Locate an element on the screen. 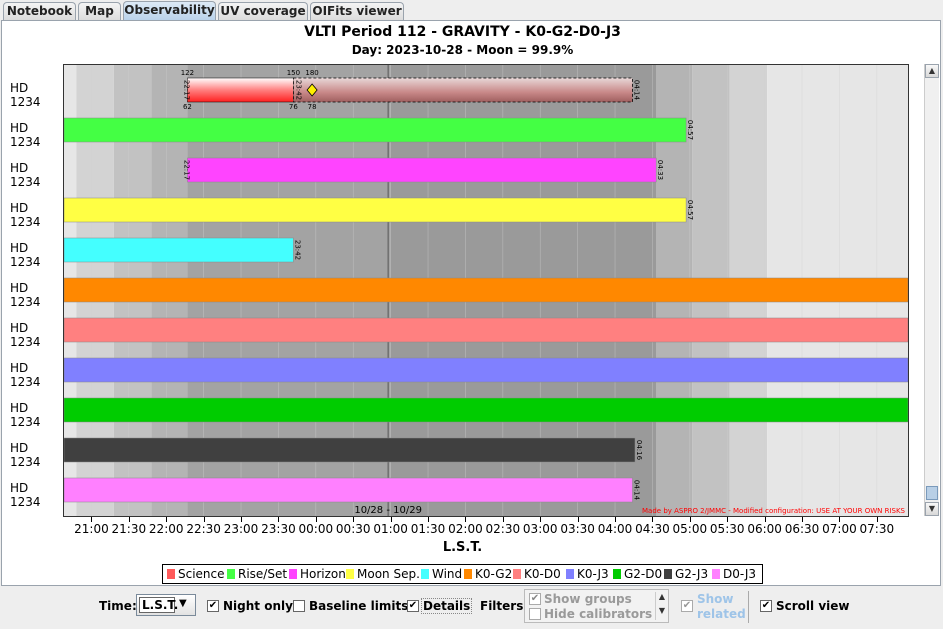  tab-uv-coverage: UV coverage is located at coordinates (263, 11).